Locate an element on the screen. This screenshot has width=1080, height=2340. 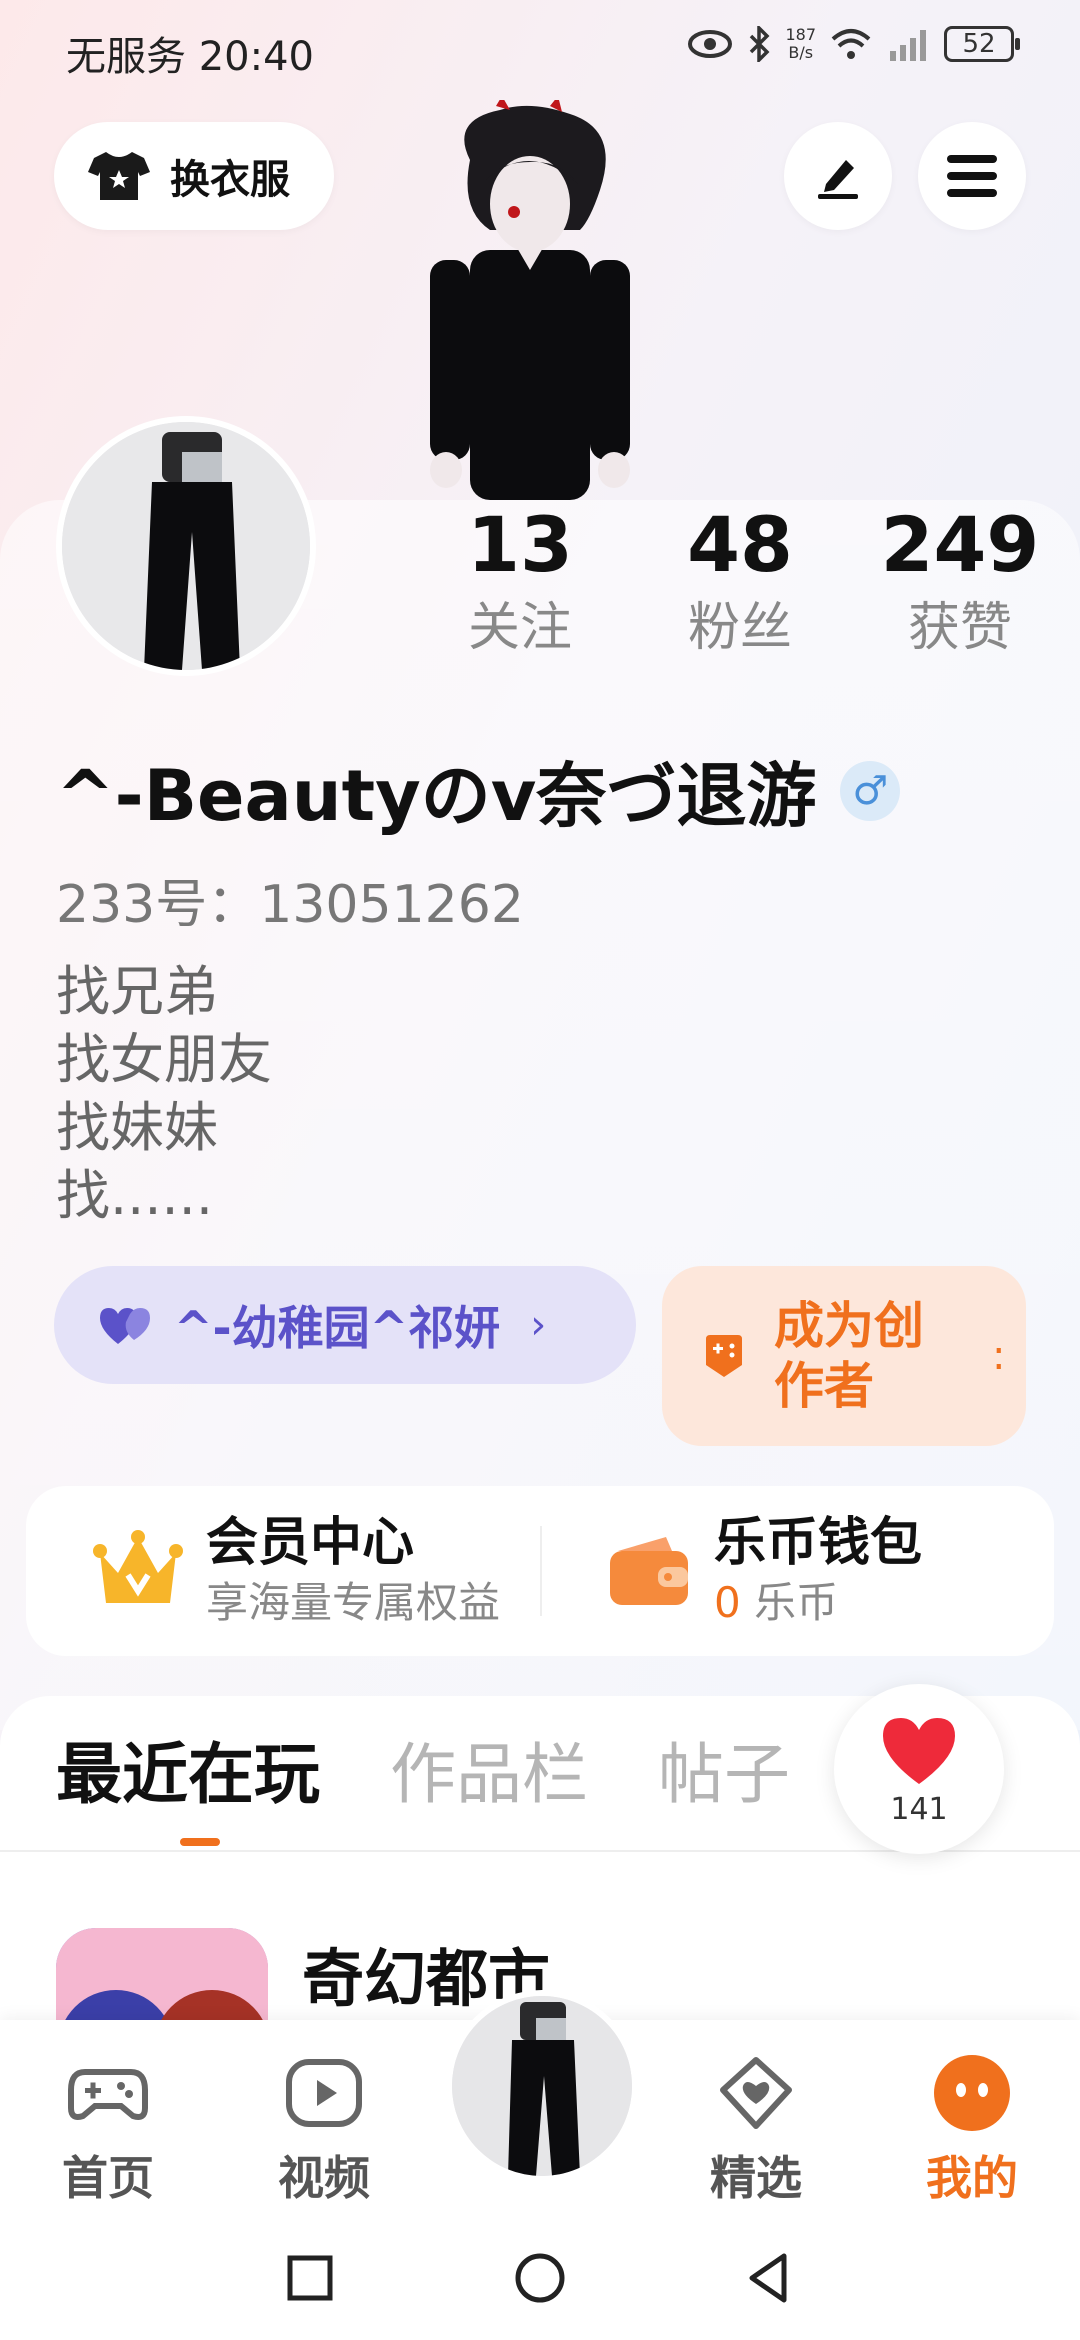
tab-works: 作品栏 is located at coordinates (489, 1775).